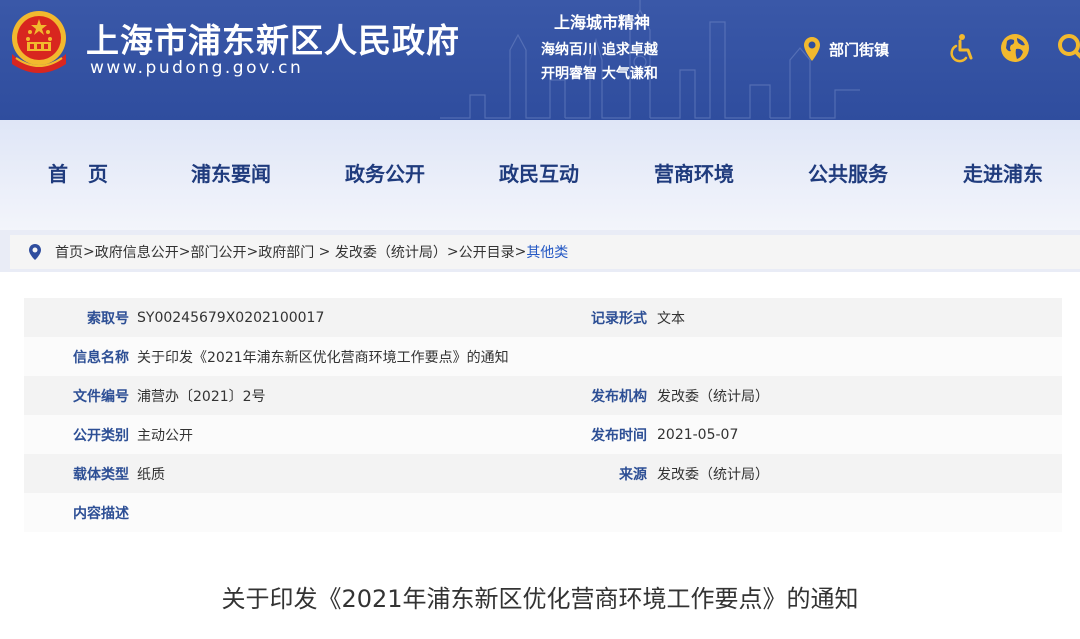 This screenshot has width=1080, height=639. What do you see at coordinates (101, 396) in the screenshot?
I see `info-label: 文件编号` at bounding box center [101, 396].